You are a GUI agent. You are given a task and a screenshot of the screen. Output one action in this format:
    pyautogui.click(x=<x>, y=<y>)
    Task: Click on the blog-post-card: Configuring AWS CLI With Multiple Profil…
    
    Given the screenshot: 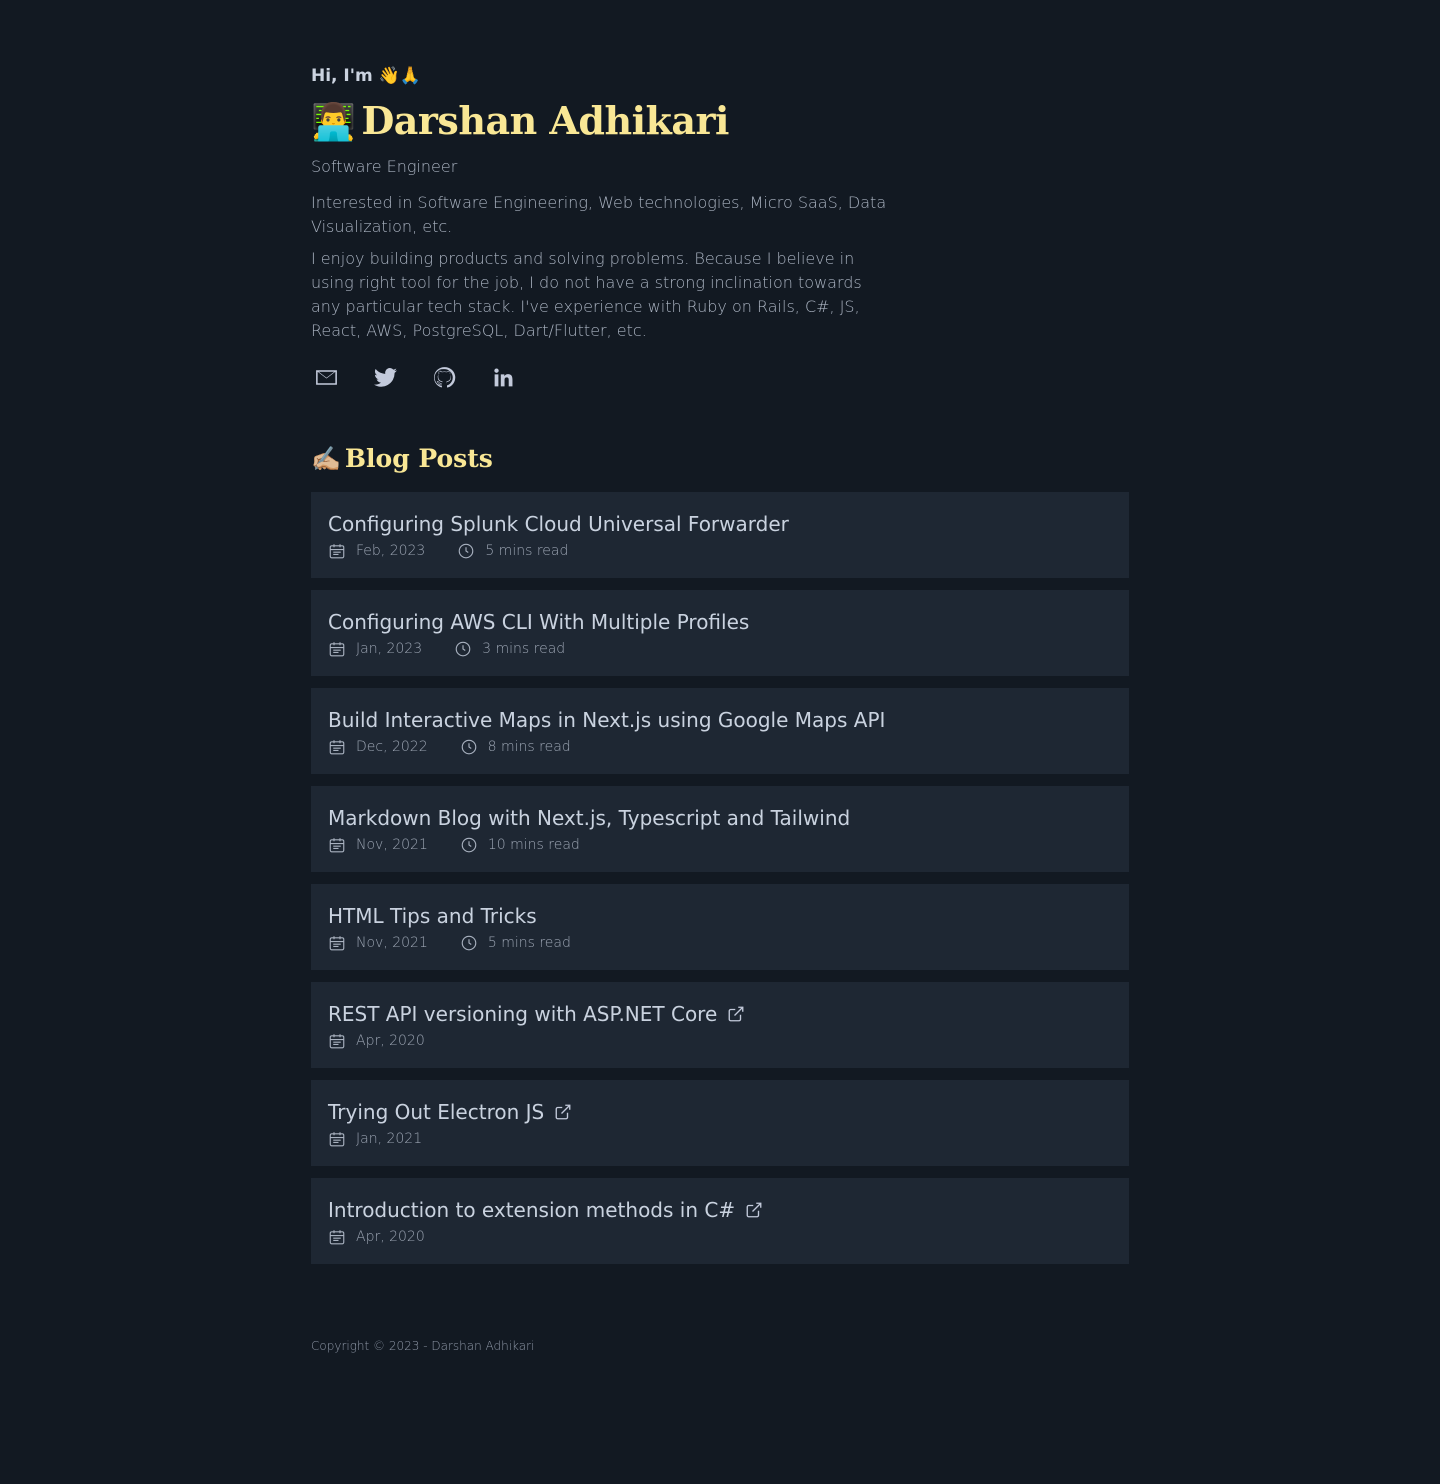 What is the action you would take?
    pyautogui.click(x=720, y=633)
    